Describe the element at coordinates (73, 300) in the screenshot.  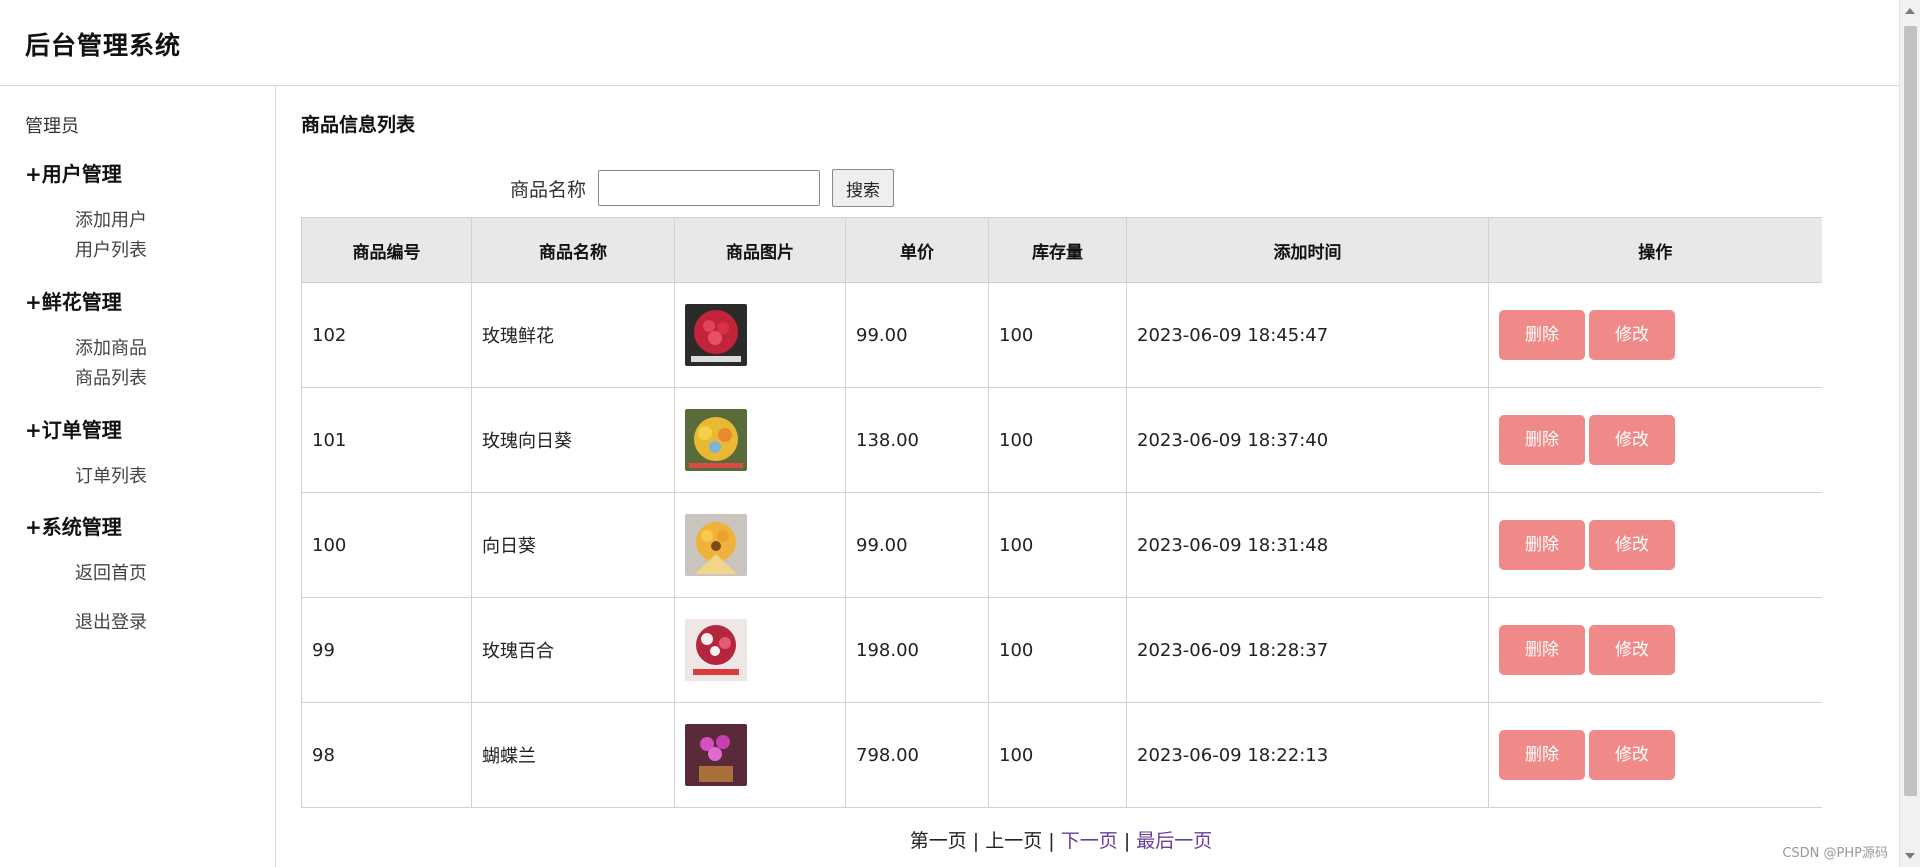
I see `menu-group-flower: +鲜花管理` at that location.